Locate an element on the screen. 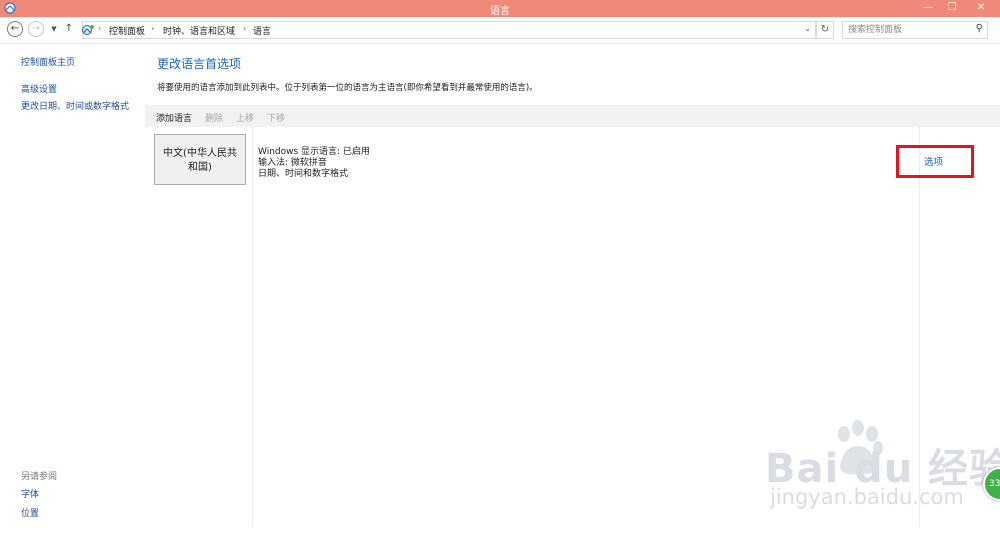 This screenshot has height=534, width=1000. chevron-down-icon: ⌄ is located at coordinates (807, 28).